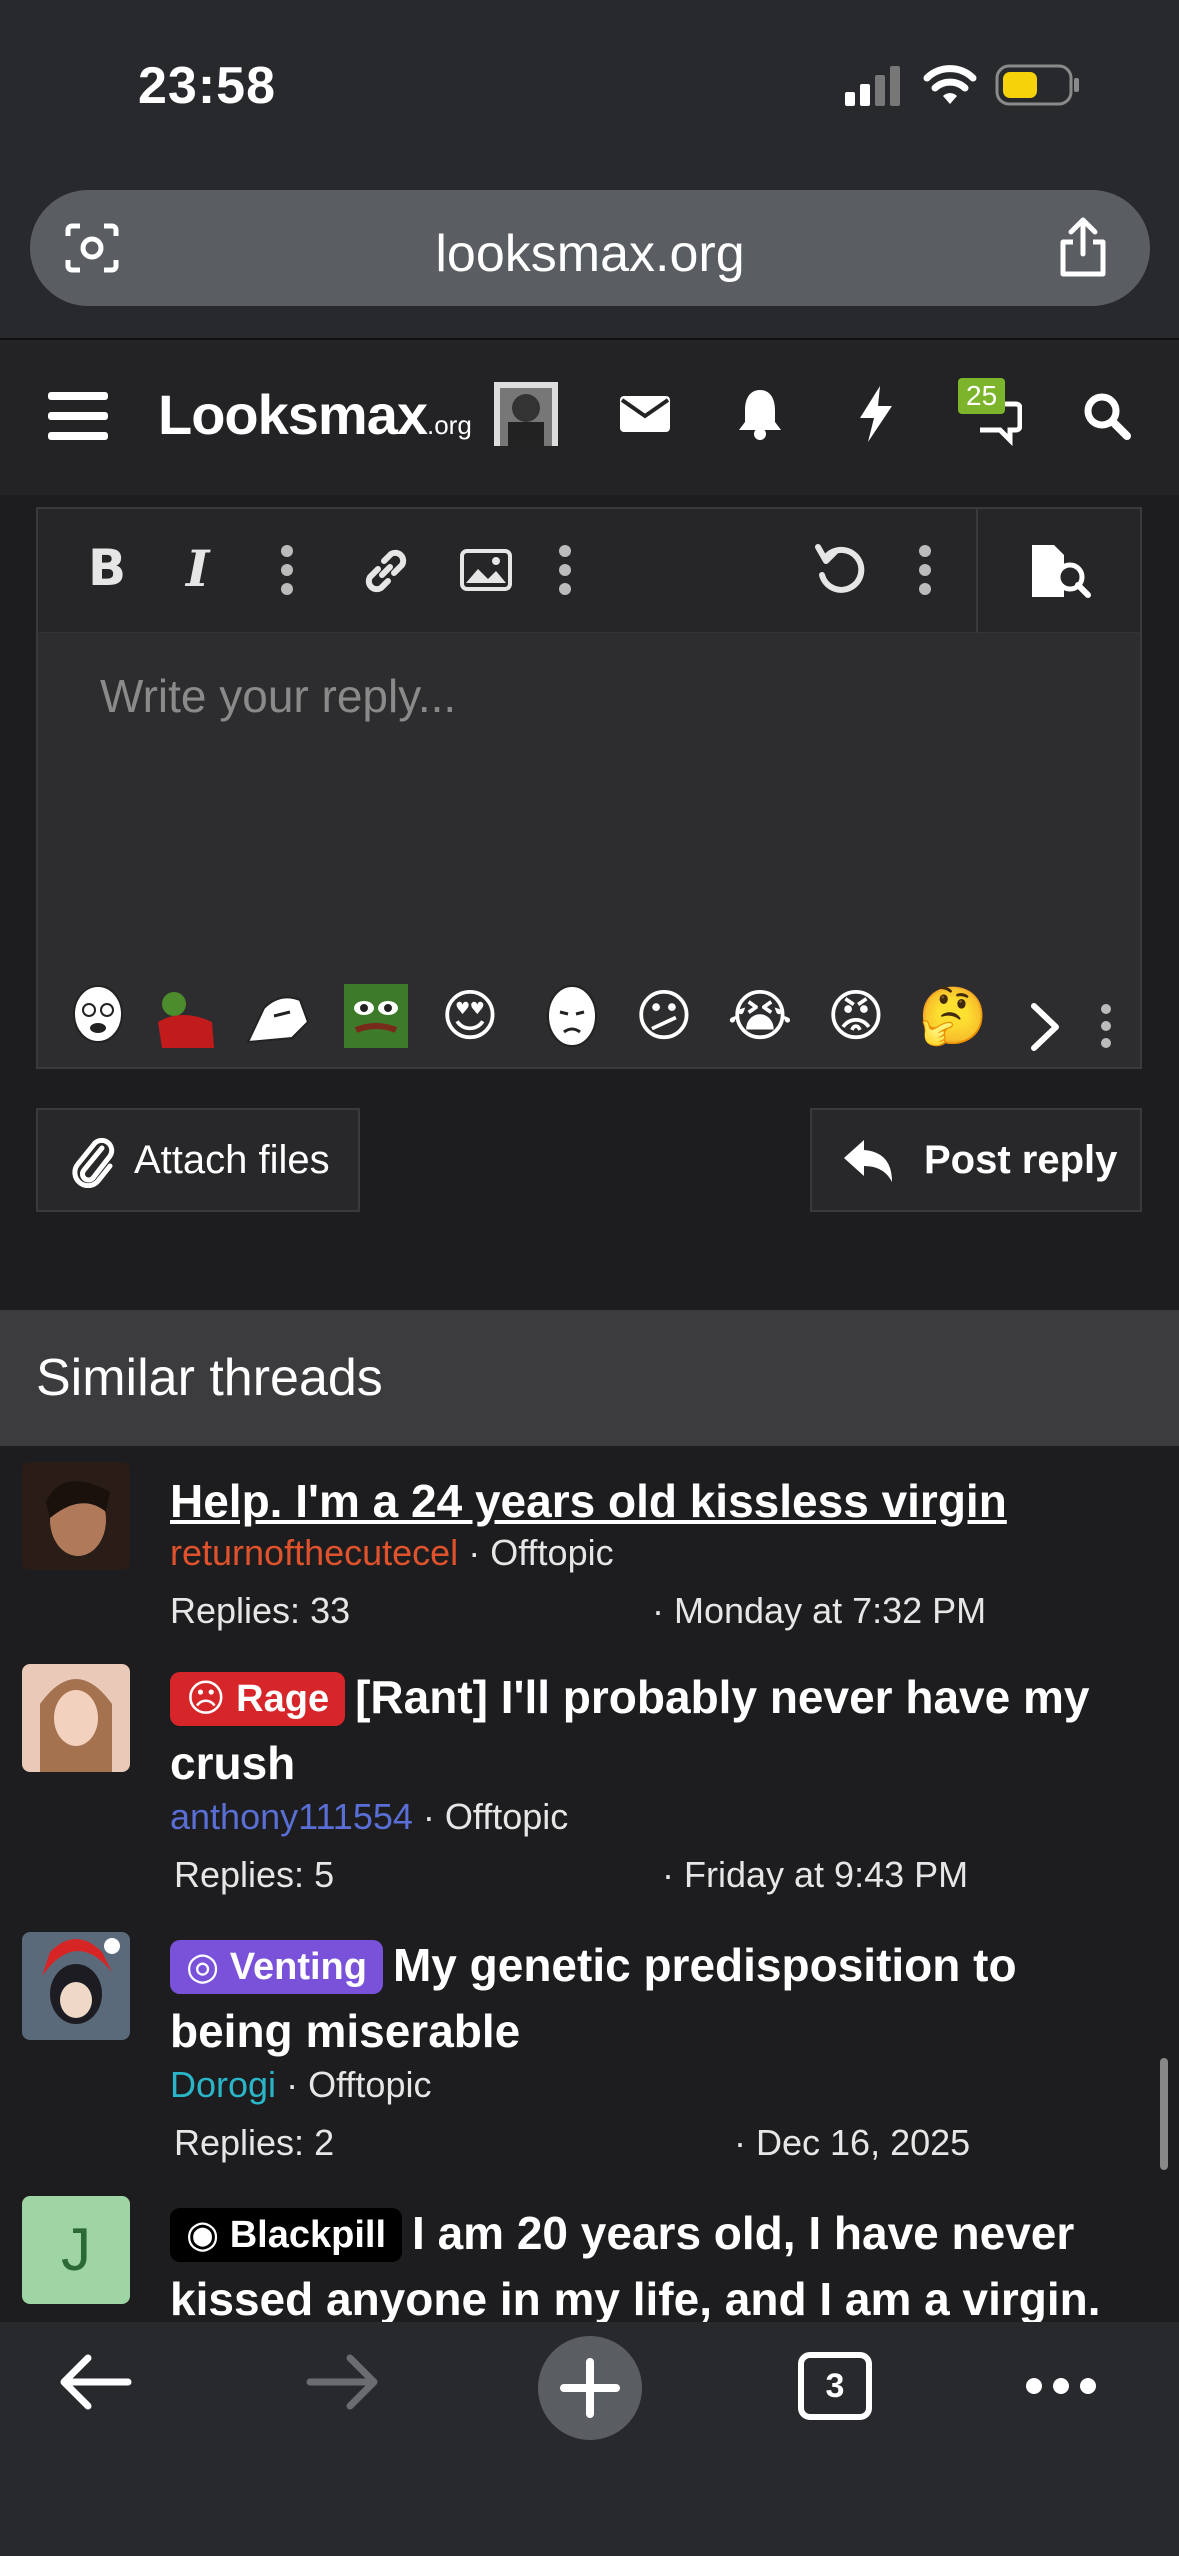 The image size is (1179, 2556). Describe the element at coordinates (589, 417) in the screenshot. I see `site-header: Looksmax.org 25` at that location.